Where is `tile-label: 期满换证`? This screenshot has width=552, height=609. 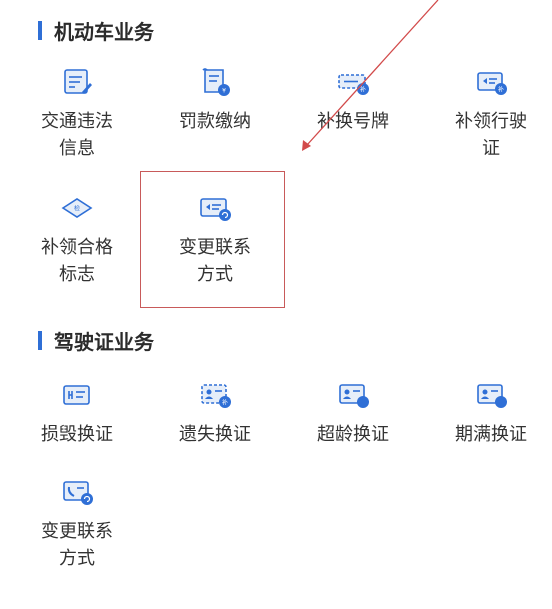 tile-label: 期满换证 is located at coordinates (491, 434).